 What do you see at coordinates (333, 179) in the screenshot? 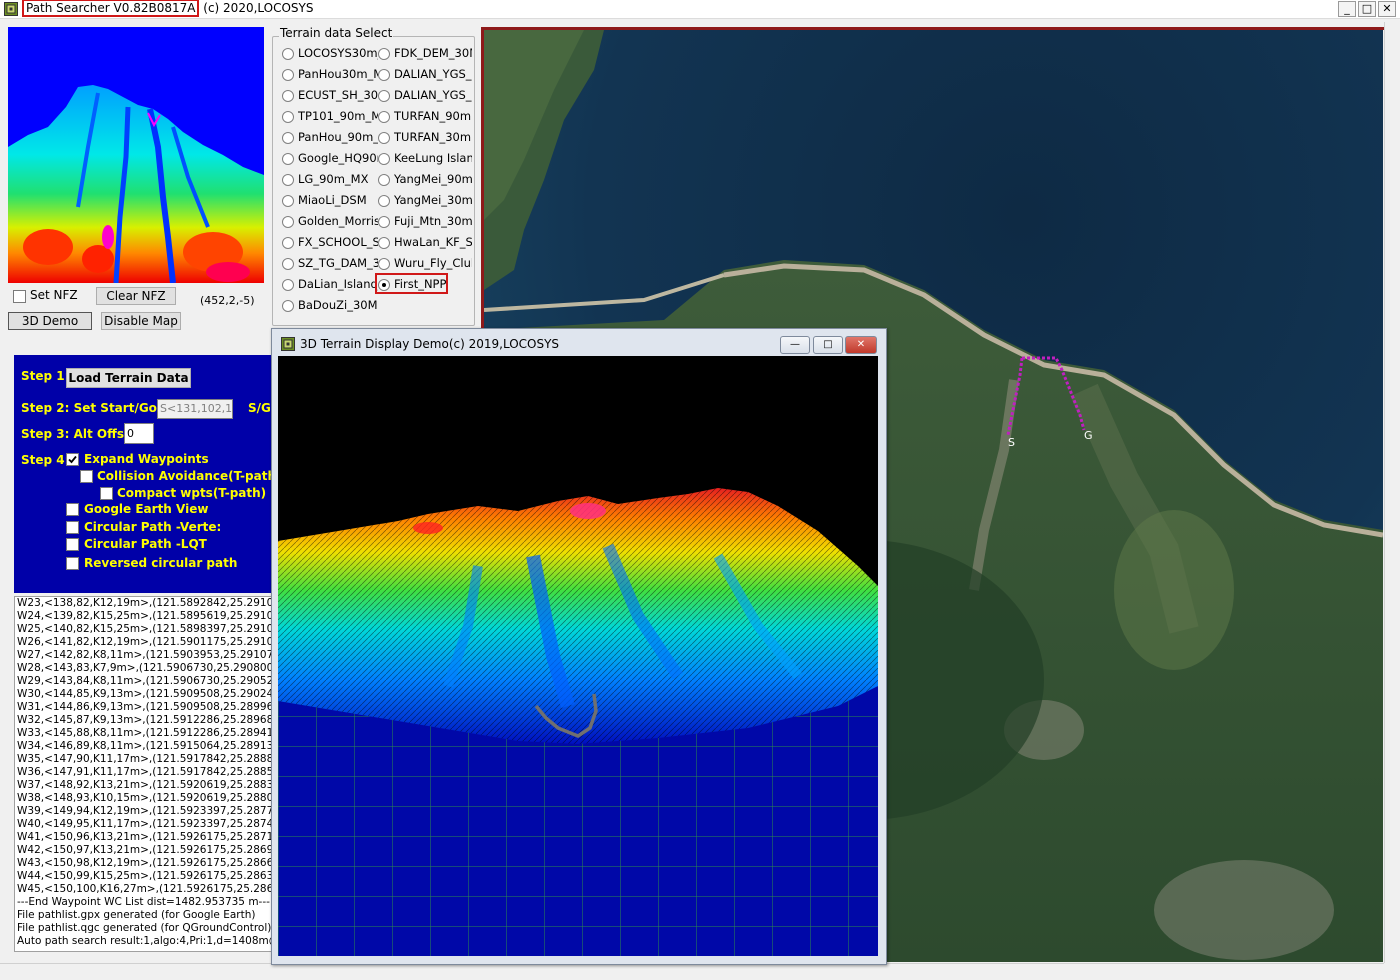
I see `terrain-option-label: LG_90m_MX` at bounding box center [333, 179].